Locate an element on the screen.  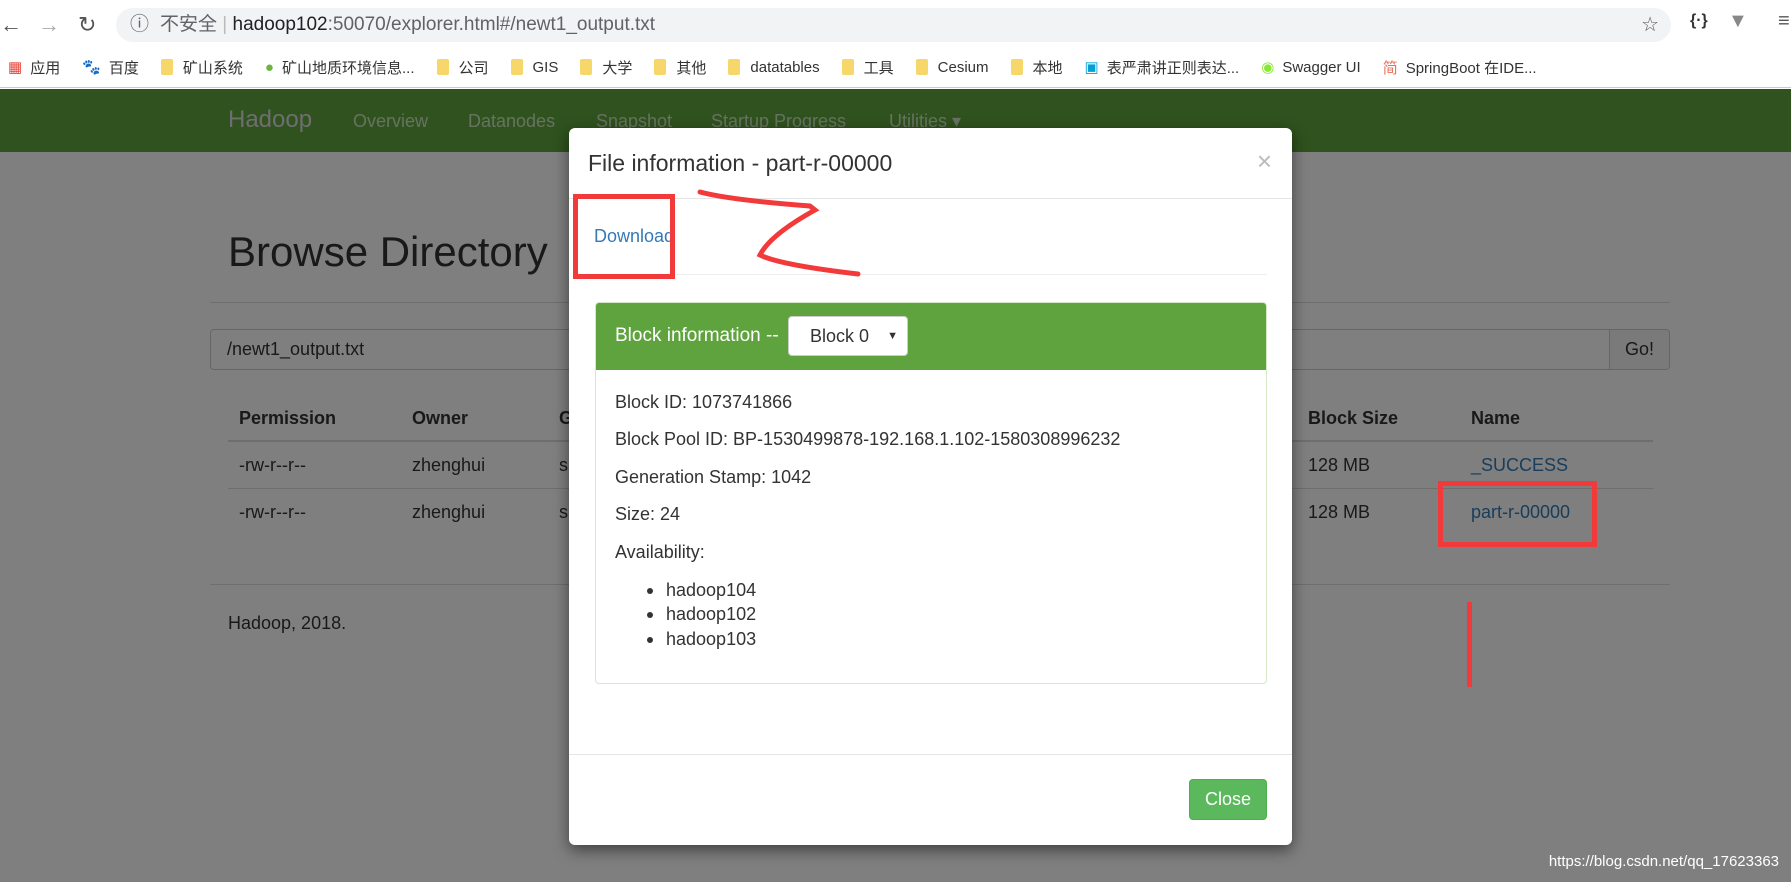
watermark: https://blog.csdn.net/qq_17623363 is located at coordinates (1663, 861).